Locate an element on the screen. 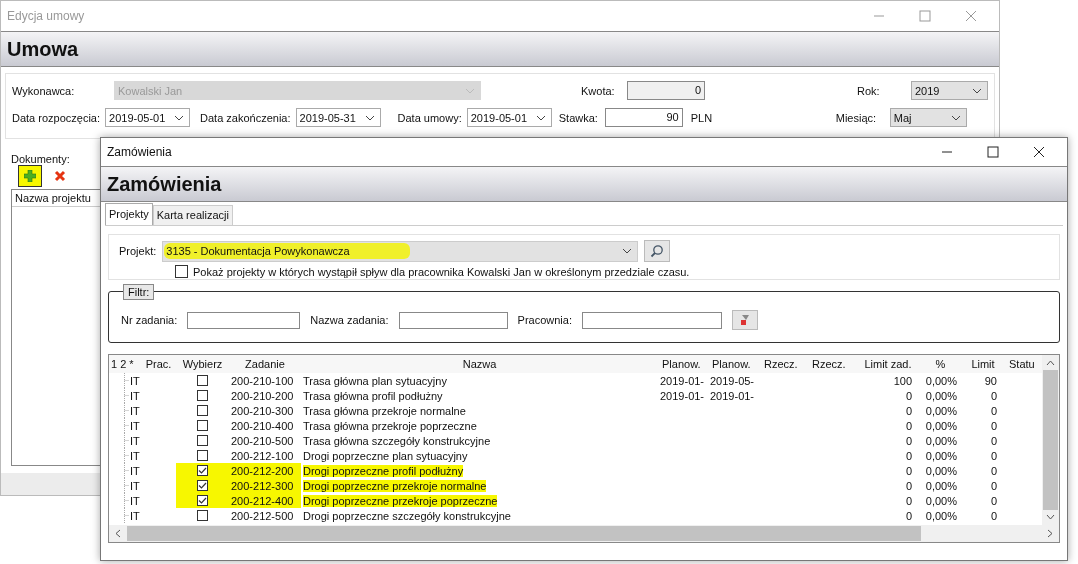  header-title: Umowa is located at coordinates (43, 49).